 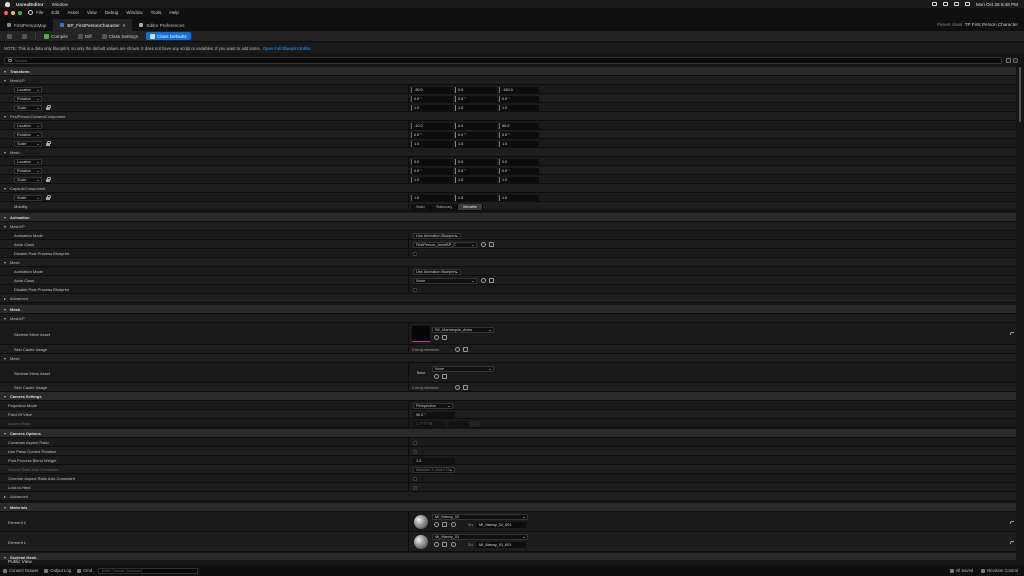 I want to click on rotation-x-field: 0.0 °, so click(x=432, y=134).